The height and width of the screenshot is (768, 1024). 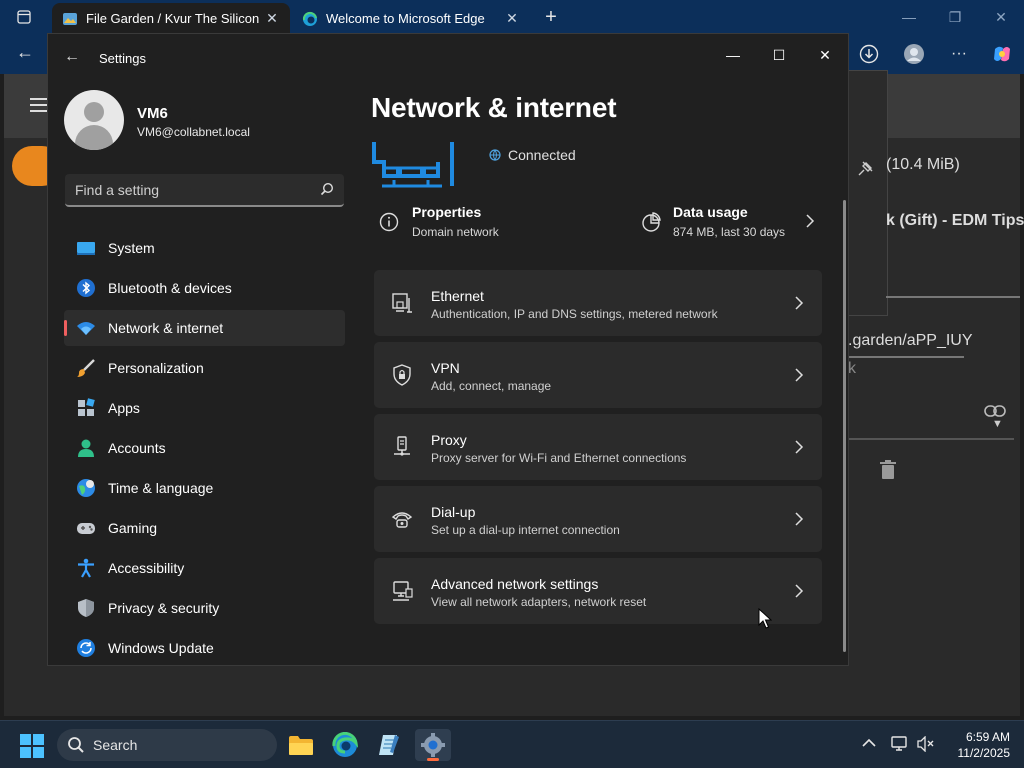 I want to click on show-hidden-icons-chevron-up-icon, so click(x=869, y=743).